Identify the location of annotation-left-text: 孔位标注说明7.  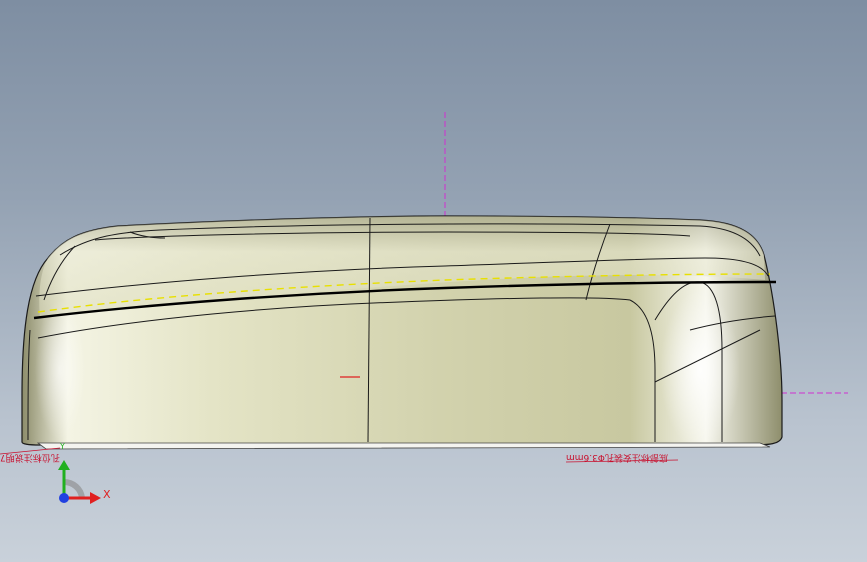
(30, 457).